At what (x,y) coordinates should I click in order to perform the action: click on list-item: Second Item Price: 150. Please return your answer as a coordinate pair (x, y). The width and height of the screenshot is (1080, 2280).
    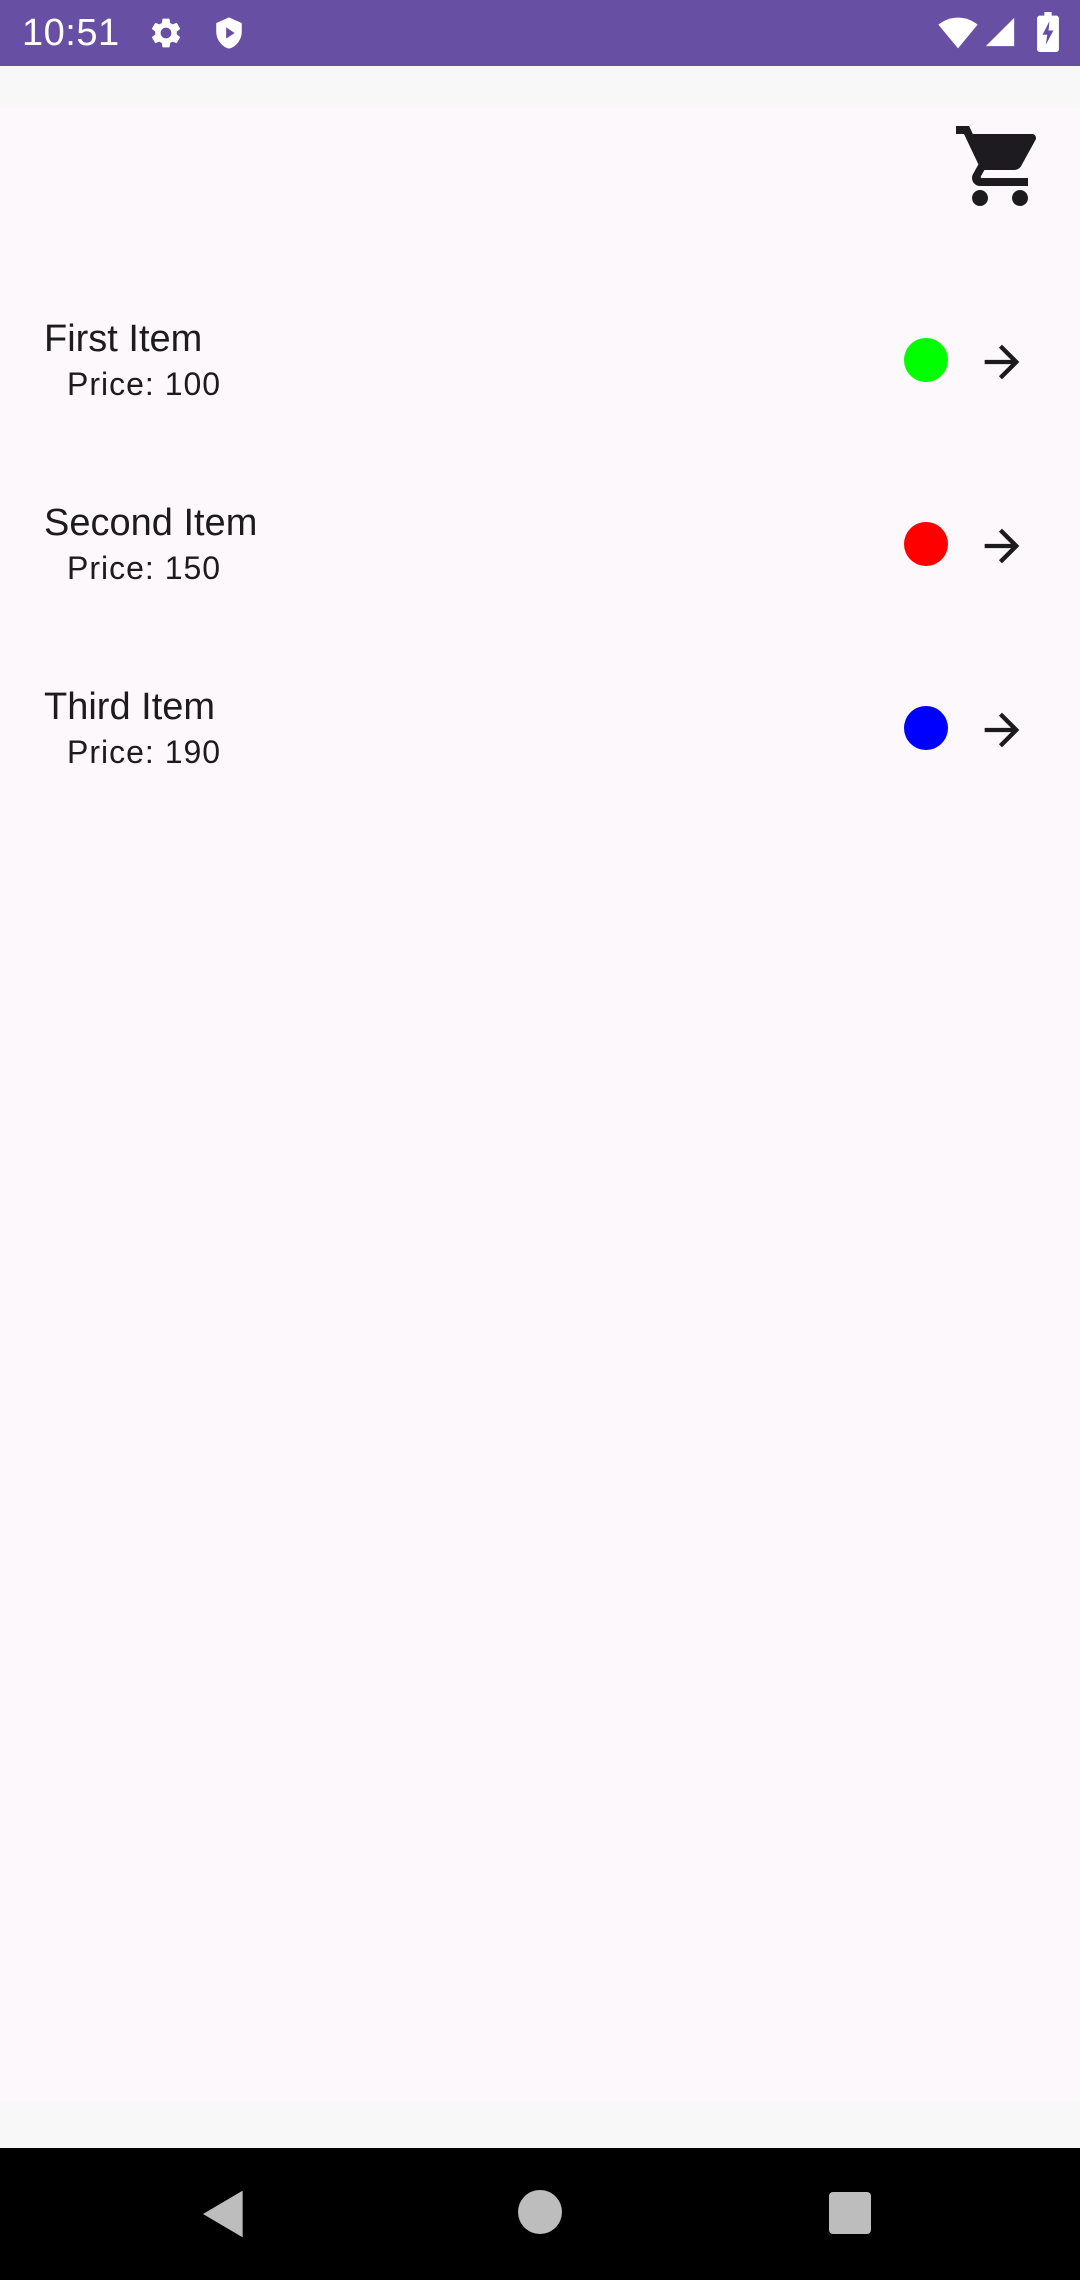
    Looking at the image, I should click on (540, 547).